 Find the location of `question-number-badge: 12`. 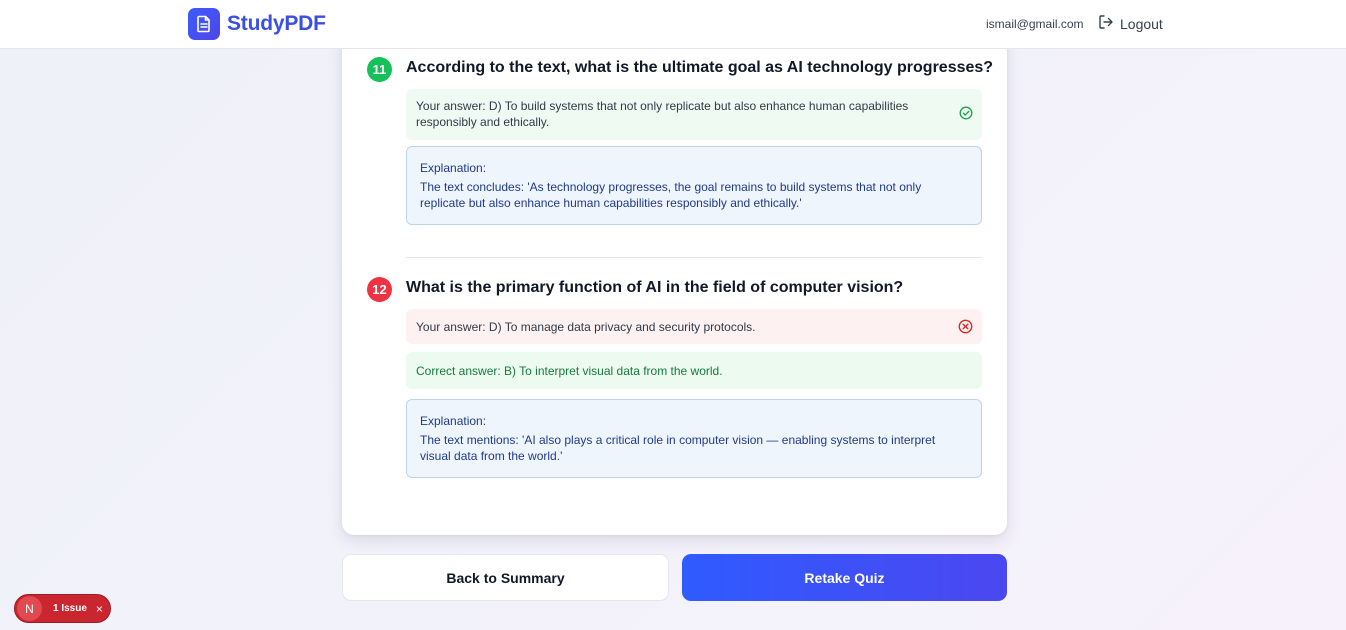

question-number-badge: 12 is located at coordinates (379, 289).